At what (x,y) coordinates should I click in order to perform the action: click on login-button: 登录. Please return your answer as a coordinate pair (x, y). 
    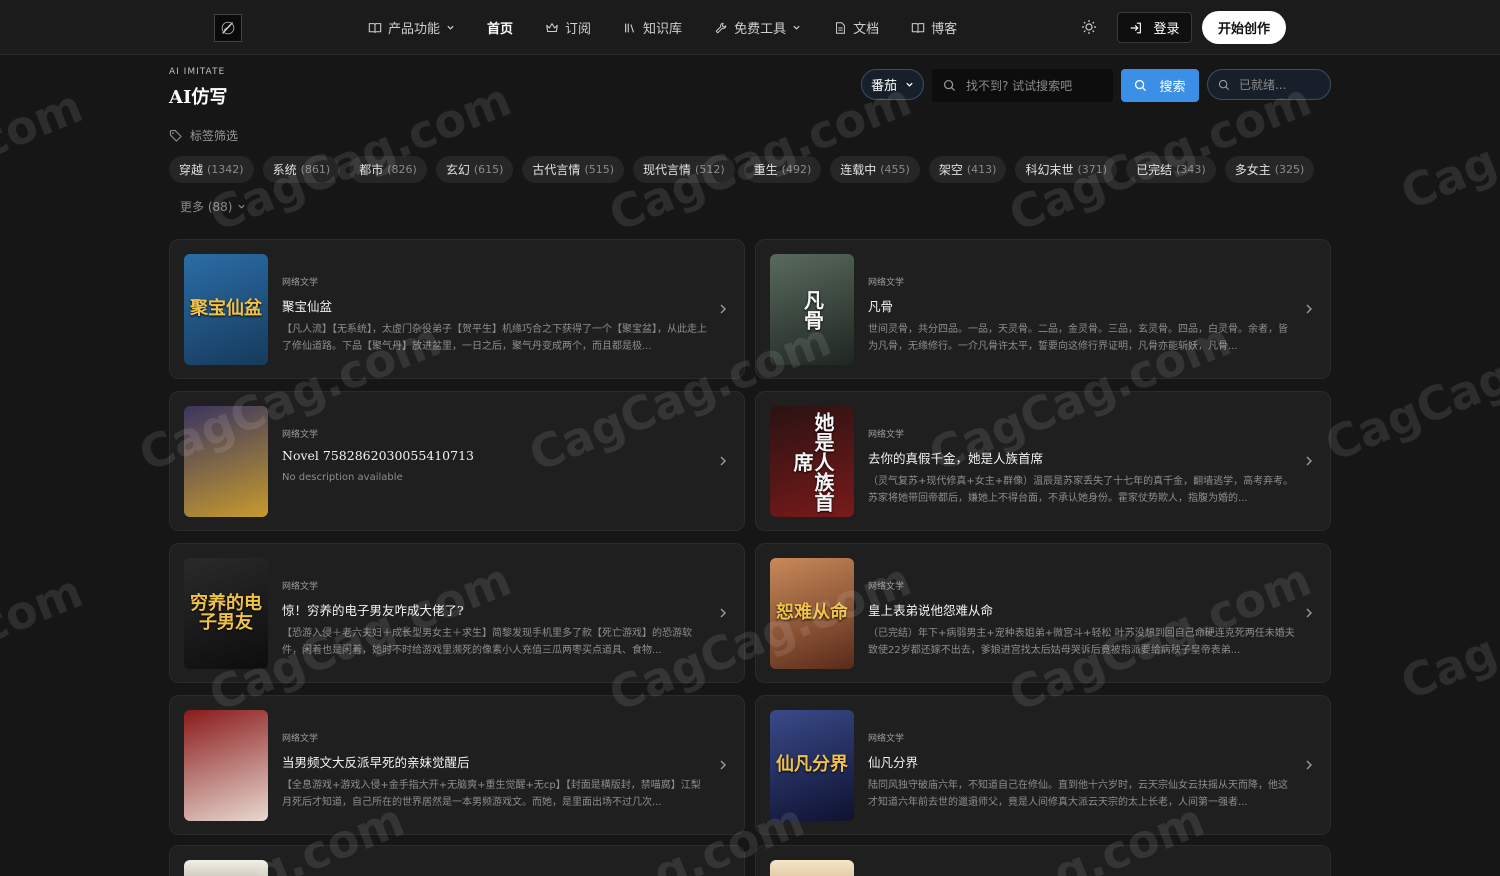
    Looking at the image, I should click on (1154, 27).